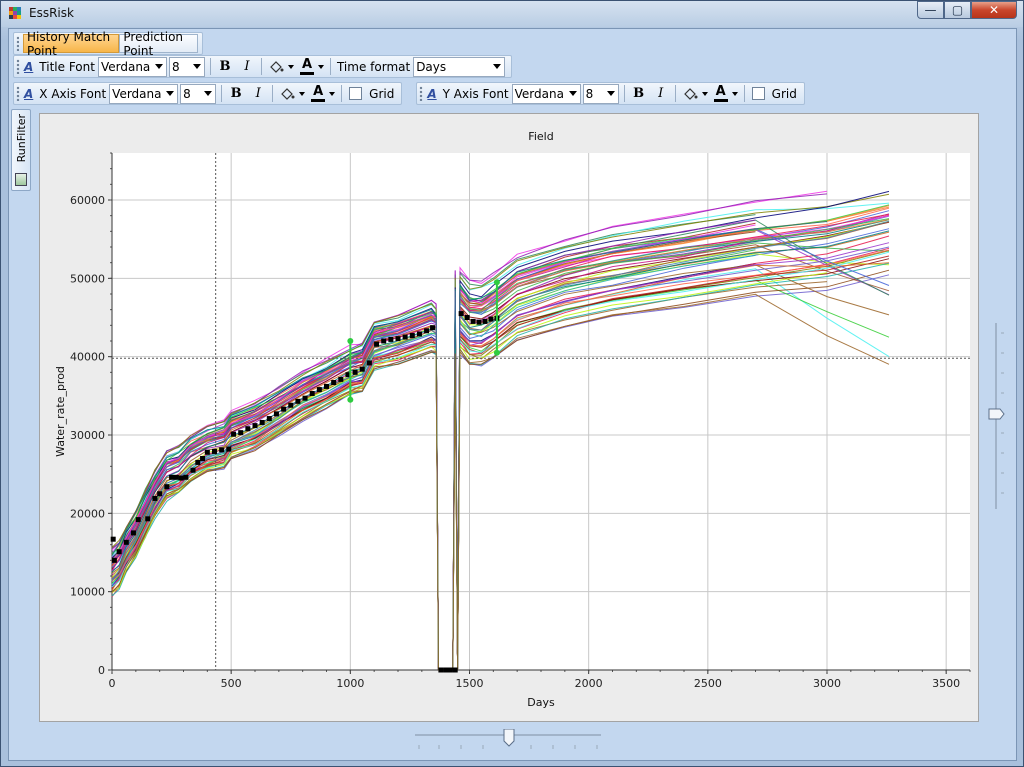 The image size is (1024, 767). I want to click on maximize-button: ▢, so click(957, 10).